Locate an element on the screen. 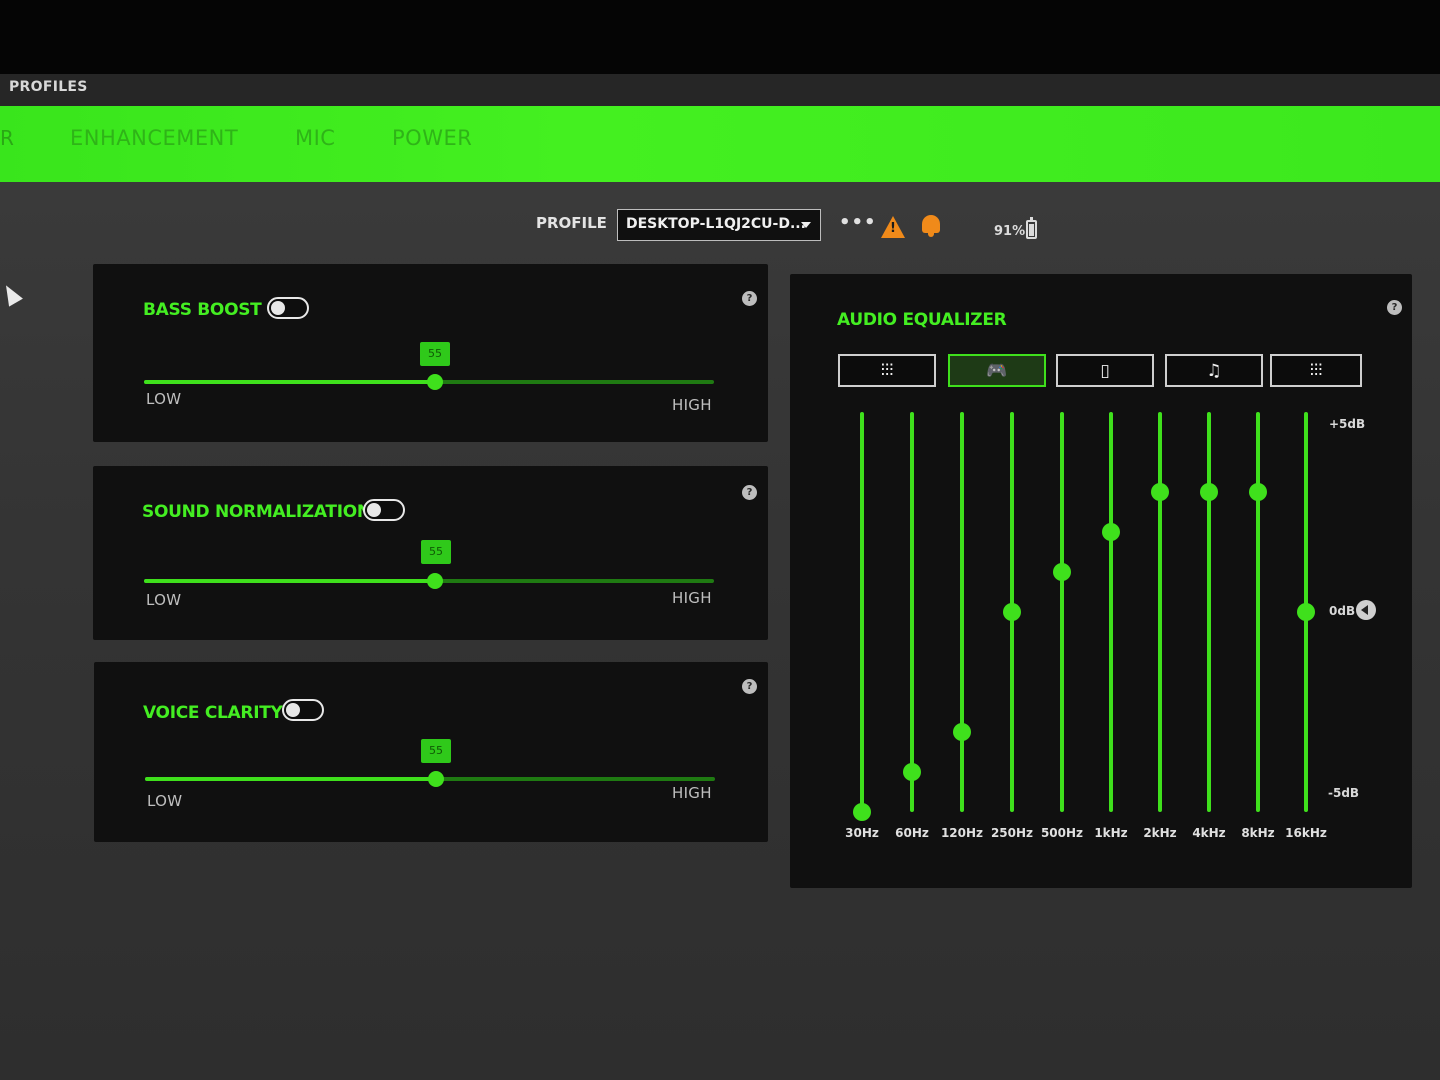 The height and width of the screenshot is (1080, 1440). warning-icon-mark: ! is located at coordinates (893, 228).